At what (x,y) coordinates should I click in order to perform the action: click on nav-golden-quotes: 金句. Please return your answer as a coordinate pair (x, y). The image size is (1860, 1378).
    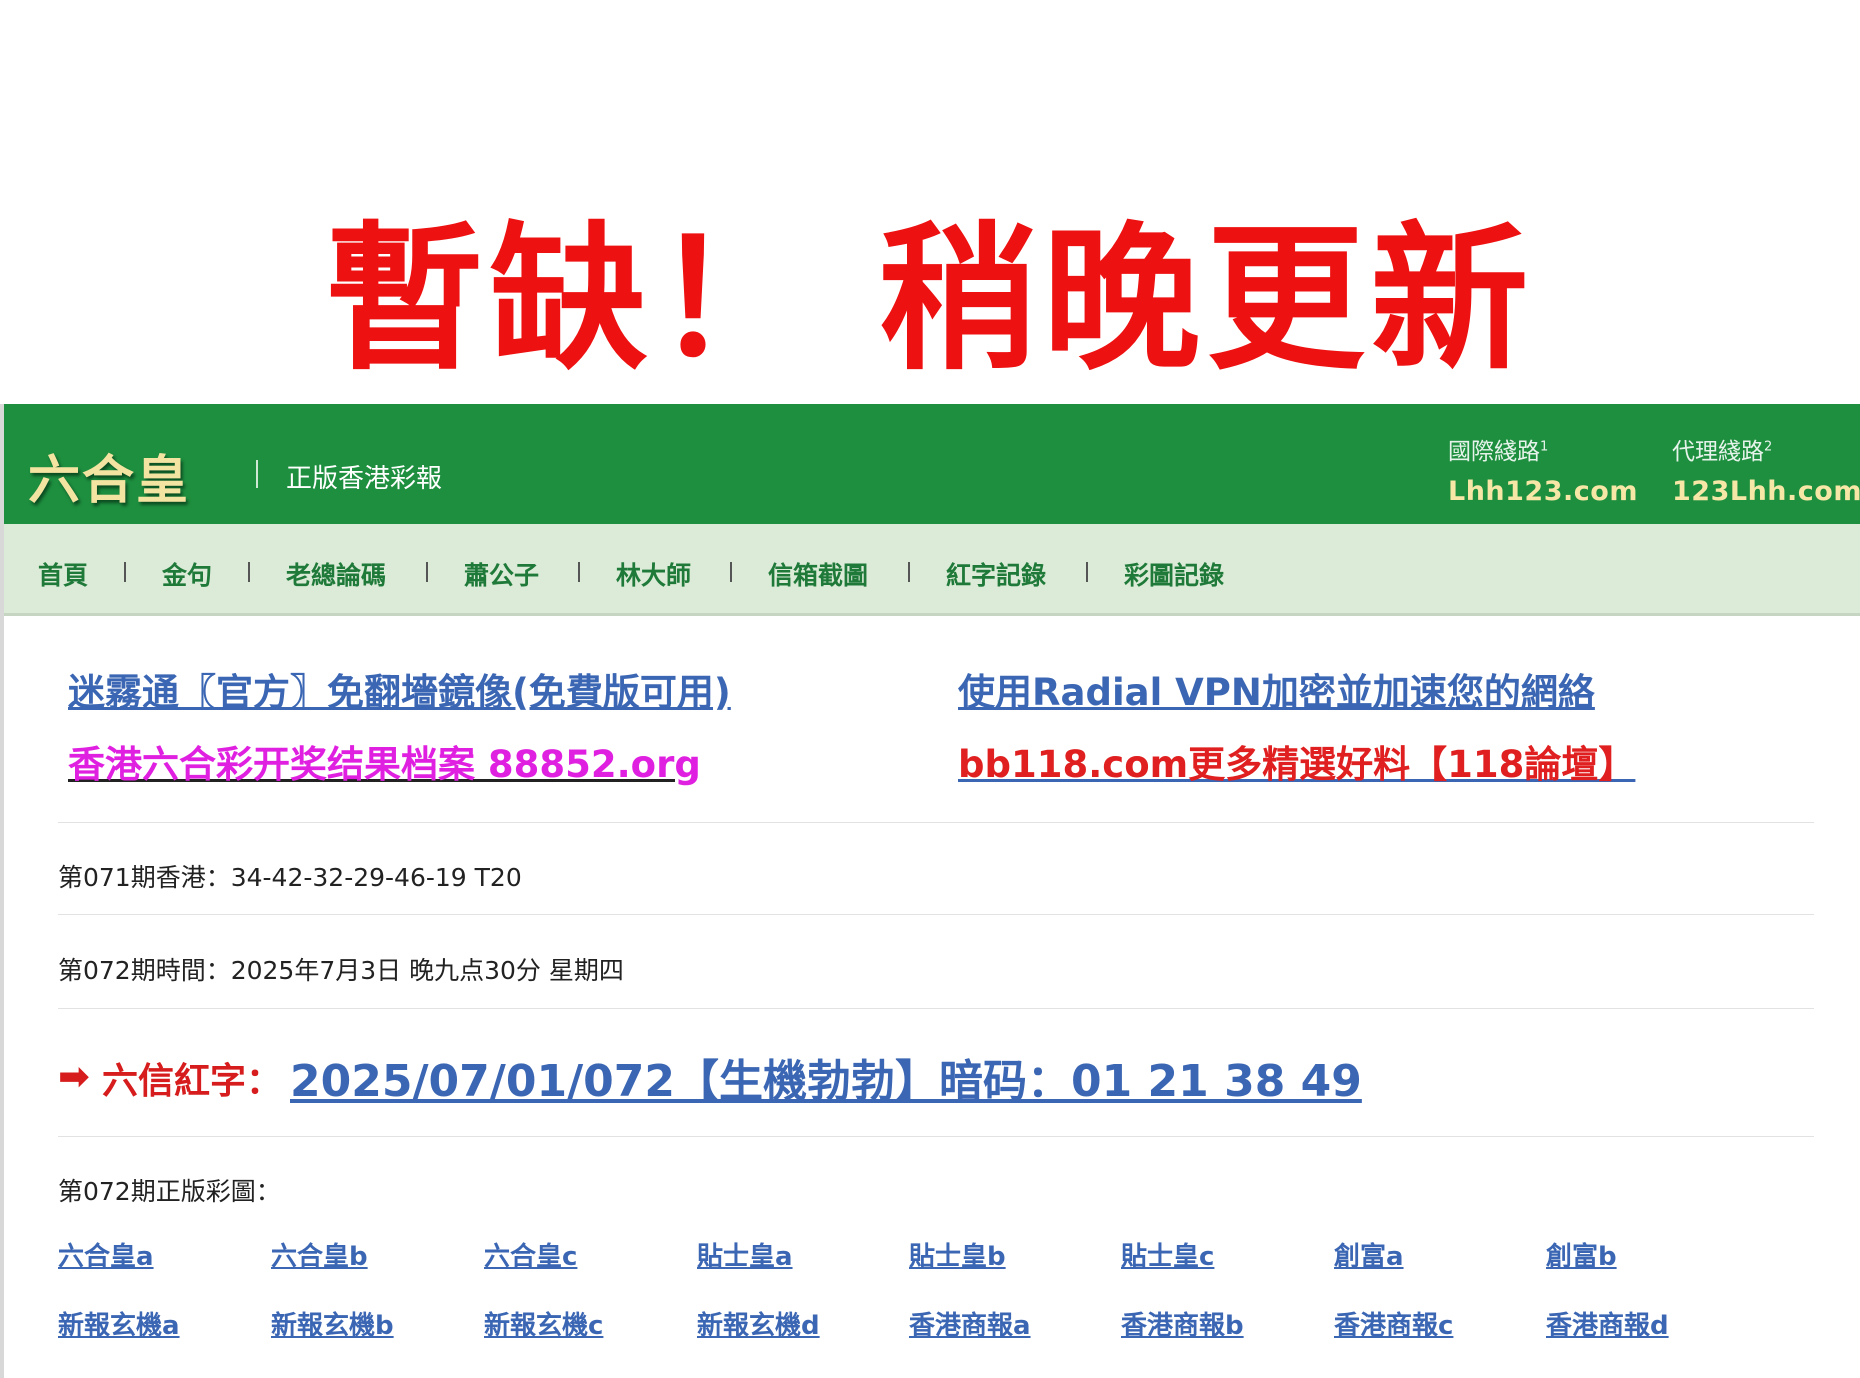
    Looking at the image, I should click on (187, 574).